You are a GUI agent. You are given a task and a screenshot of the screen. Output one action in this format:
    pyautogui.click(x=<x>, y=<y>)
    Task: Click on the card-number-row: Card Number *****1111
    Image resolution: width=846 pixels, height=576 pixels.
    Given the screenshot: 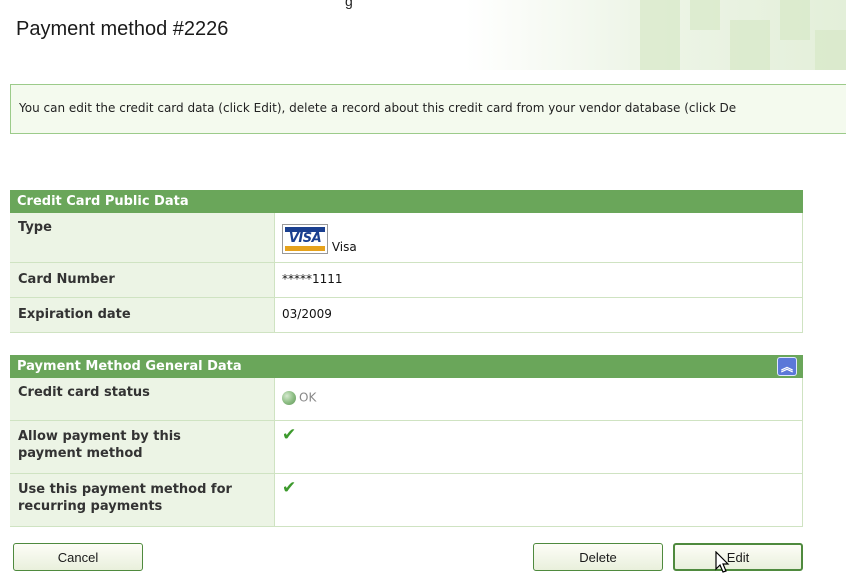 What is the action you would take?
    pyautogui.click(x=406, y=280)
    